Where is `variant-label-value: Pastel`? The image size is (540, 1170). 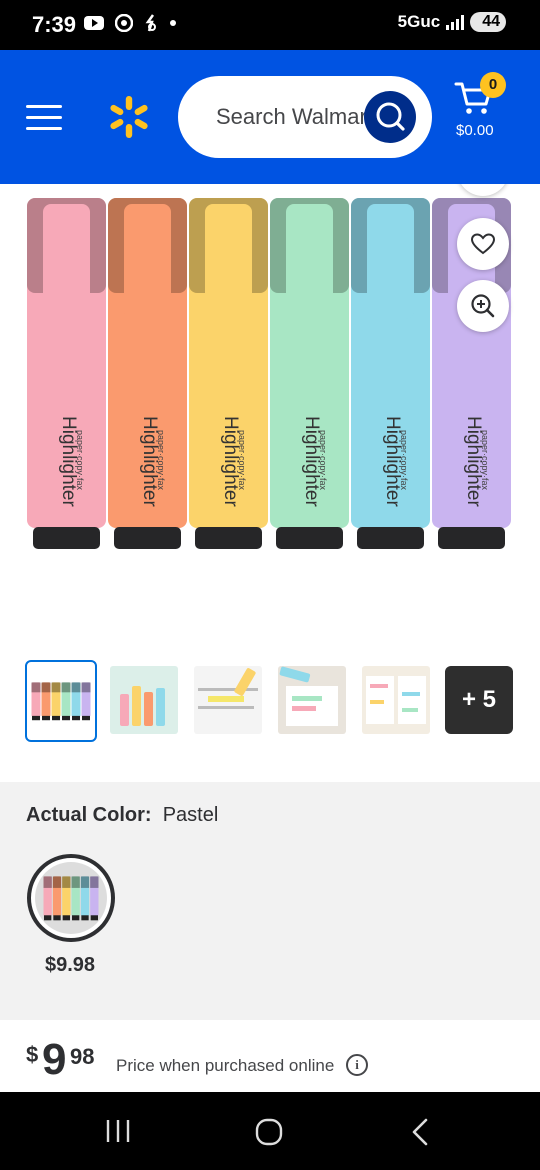 variant-label-value: Pastel is located at coordinates (190, 815).